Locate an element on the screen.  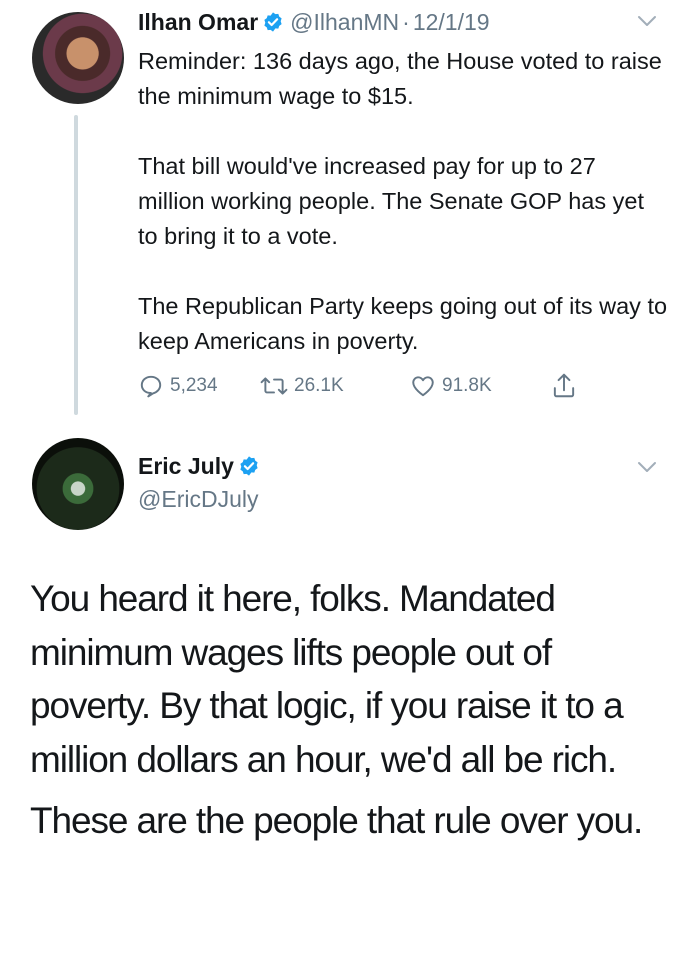
tweet-header: Eric July is located at coordinates (199, 467).